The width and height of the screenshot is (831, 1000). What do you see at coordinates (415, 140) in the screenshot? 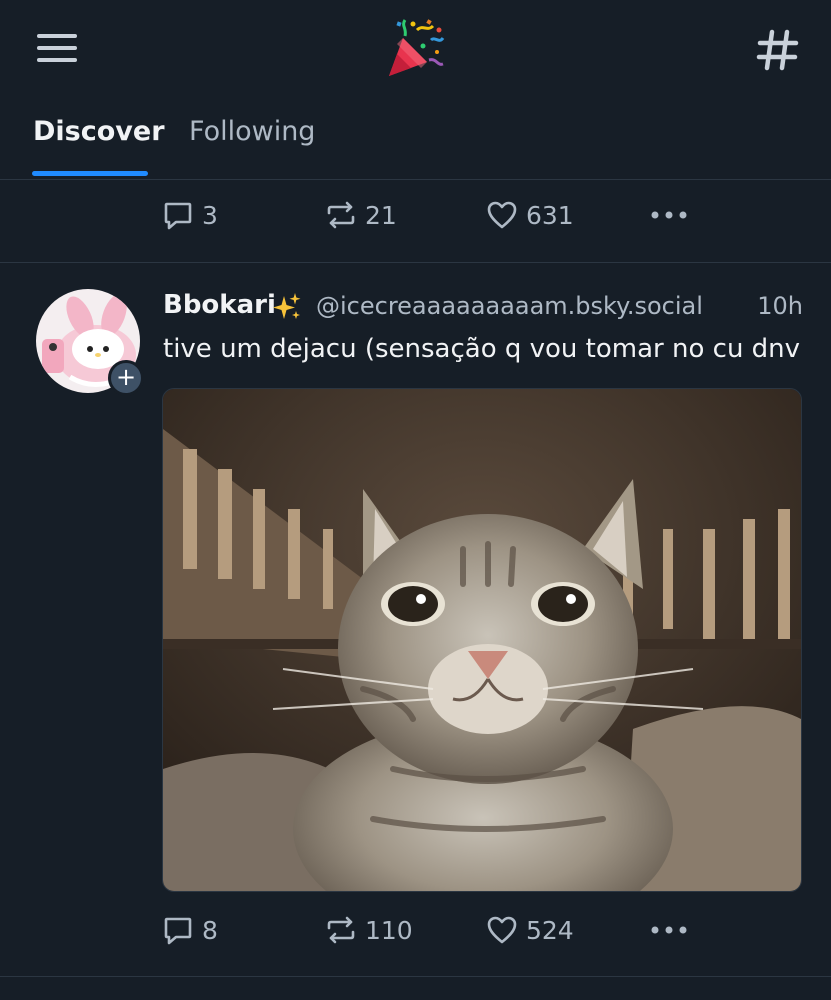
I see `feed-tabs: Discover Following` at bounding box center [415, 140].